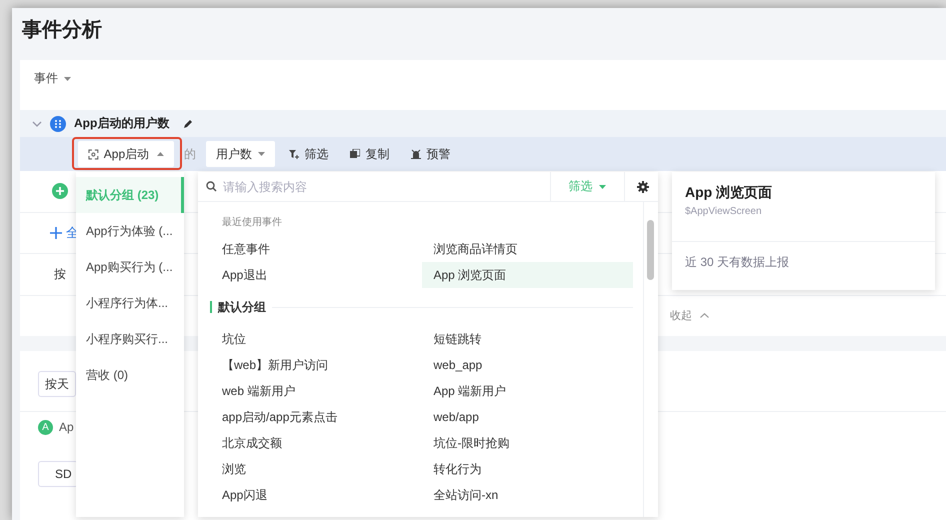 The width and height of the screenshot is (946, 520). I want to click on page-title: 事件分析, so click(62, 30).